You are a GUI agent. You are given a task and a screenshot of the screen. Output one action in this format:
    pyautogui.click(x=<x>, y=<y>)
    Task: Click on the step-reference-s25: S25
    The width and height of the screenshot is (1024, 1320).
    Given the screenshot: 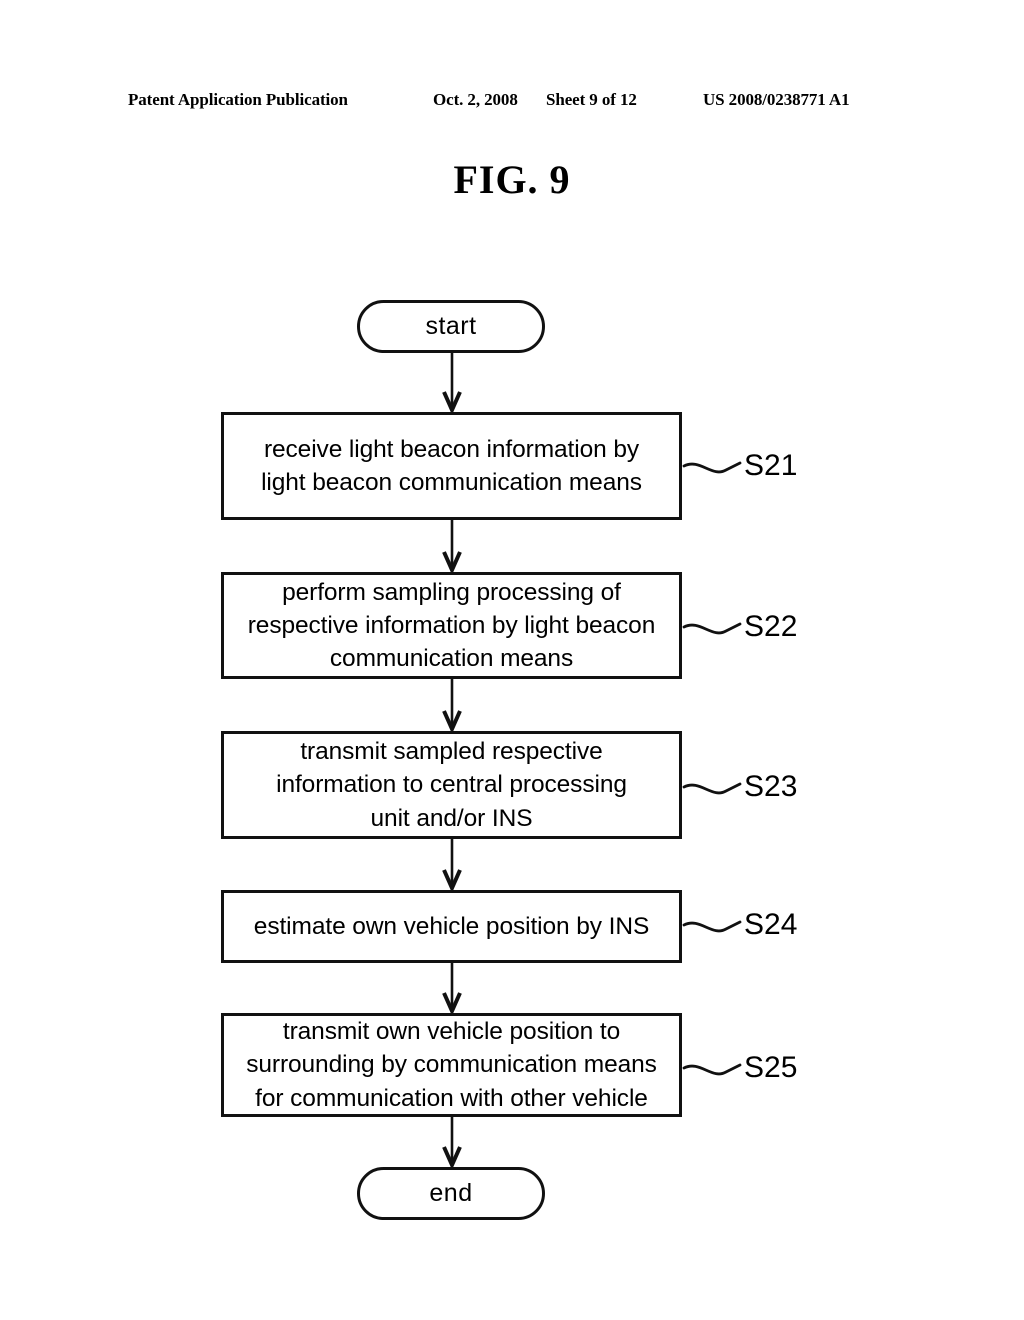 What is the action you would take?
    pyautogui.click(x=771, y=1067)
    